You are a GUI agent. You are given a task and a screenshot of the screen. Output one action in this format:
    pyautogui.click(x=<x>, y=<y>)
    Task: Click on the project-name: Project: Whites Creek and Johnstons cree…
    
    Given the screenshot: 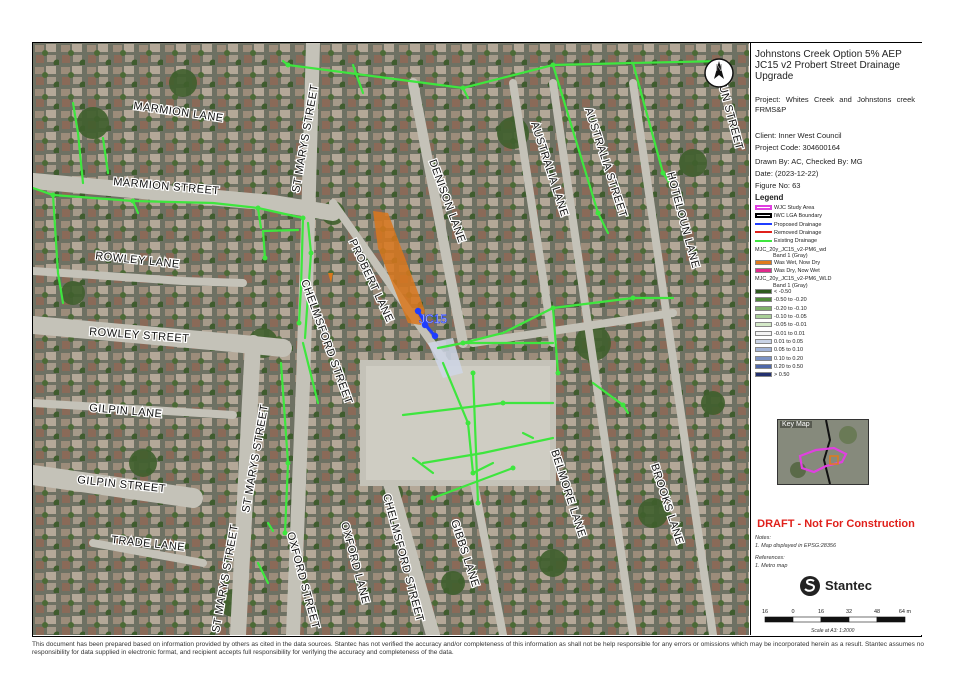 What is the action you would take?
    pyautogui.click(x=835, y=104)
    